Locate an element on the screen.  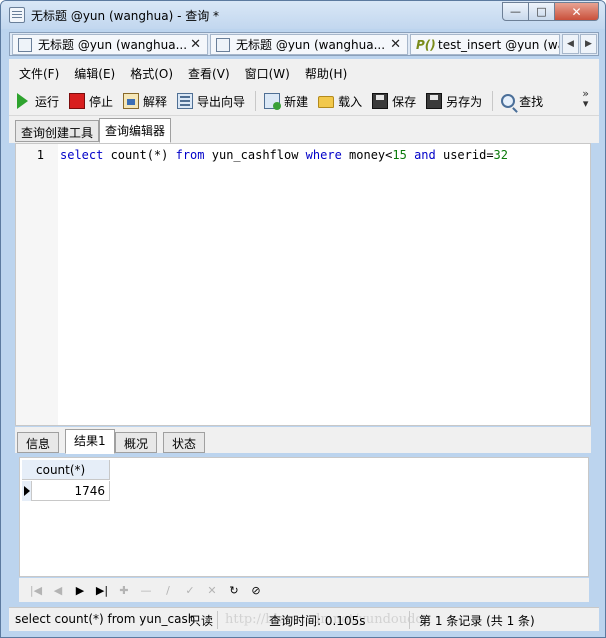
table-cell: 1746 is located at coordinates (71, 491).